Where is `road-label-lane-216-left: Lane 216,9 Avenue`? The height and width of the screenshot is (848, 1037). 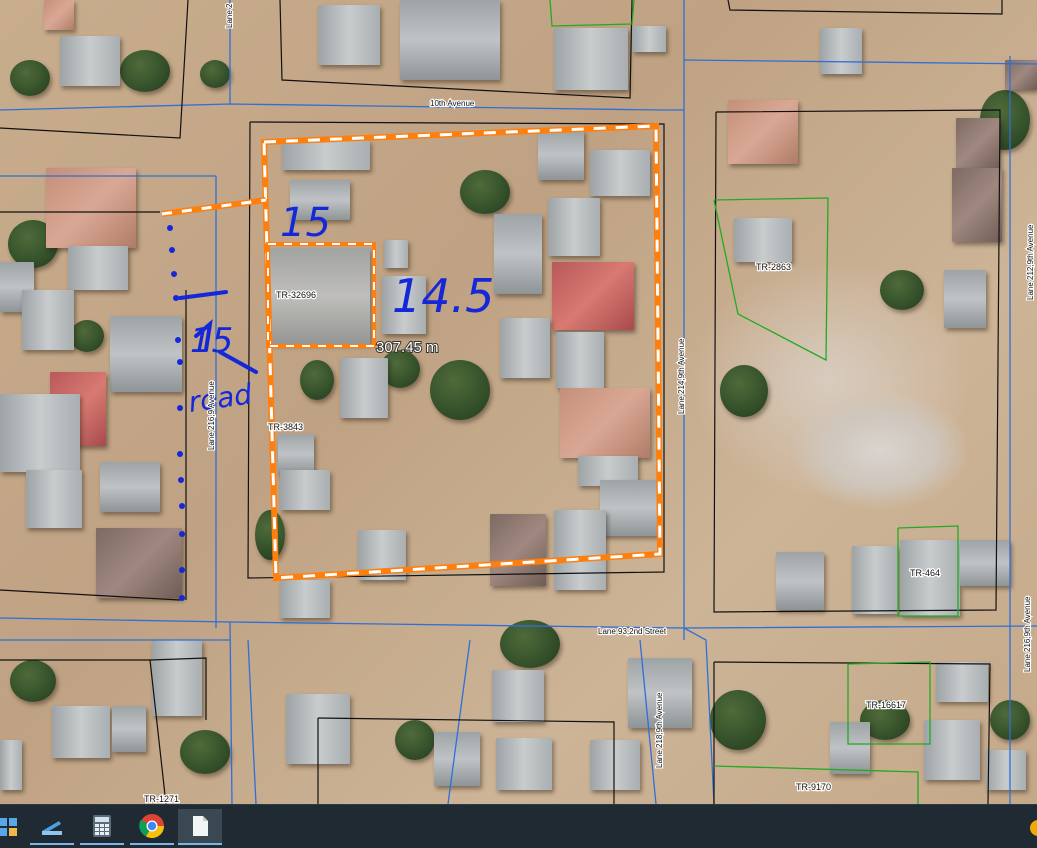
road-label-lane-216-left: Lane 216,9 Avenue is located at coordinates (211, 415).